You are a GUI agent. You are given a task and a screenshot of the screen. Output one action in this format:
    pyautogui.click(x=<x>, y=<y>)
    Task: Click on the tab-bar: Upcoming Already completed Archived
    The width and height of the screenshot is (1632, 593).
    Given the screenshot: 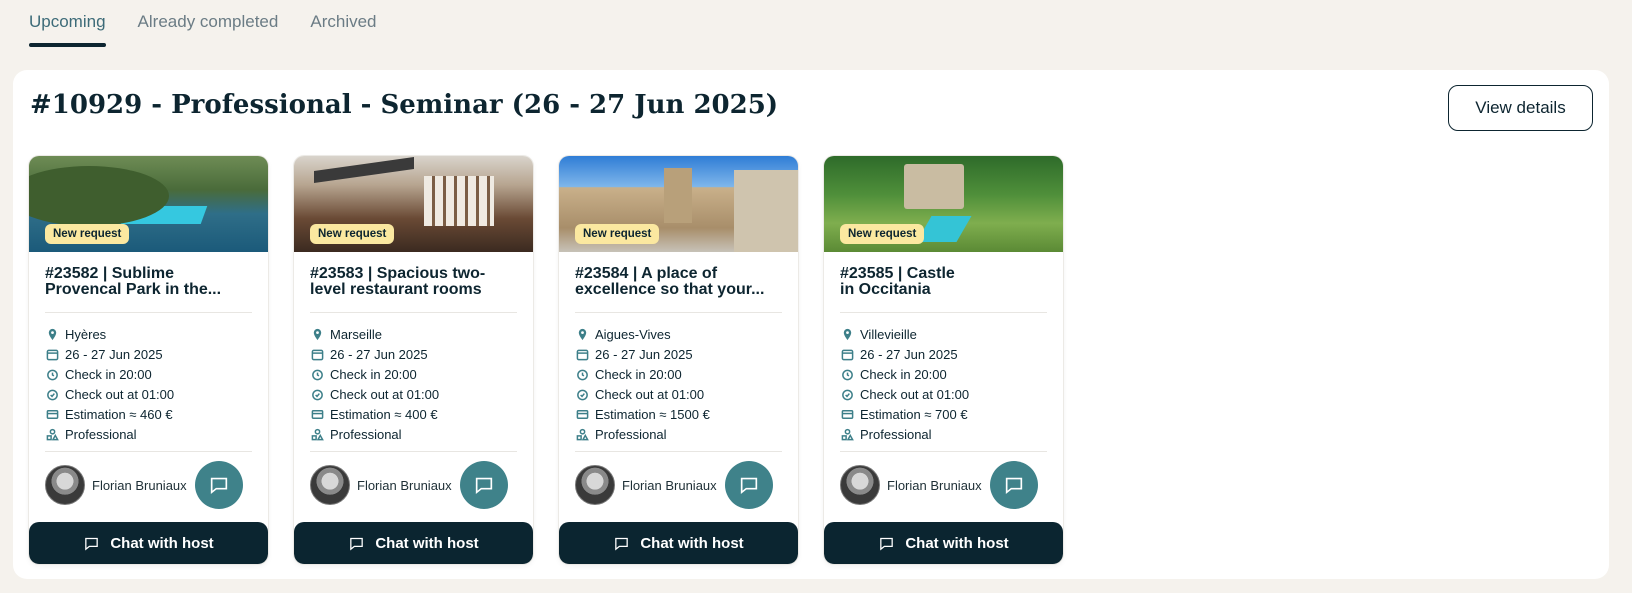 What is the action you would take?
    pyautogui.click(x=203, y=24)
    